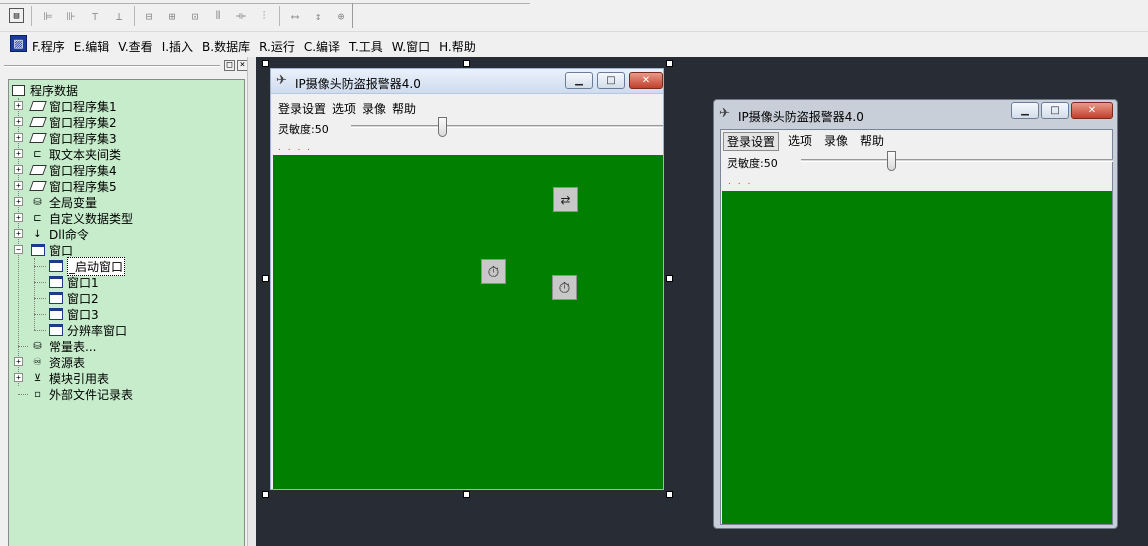 The height and width of the screenshot is (546, 1148). I want to click on program-data-icon, so click(18, 90).